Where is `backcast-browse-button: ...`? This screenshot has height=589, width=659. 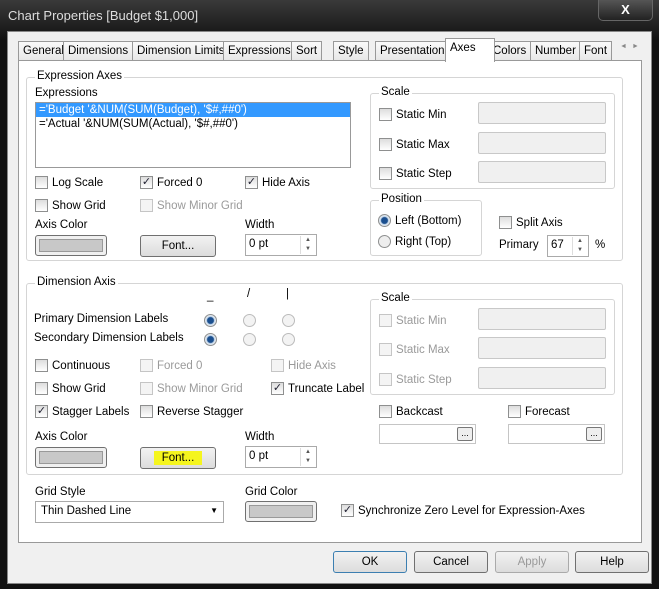
backcast-browse-button: ... is located at coordinates (465, 434).